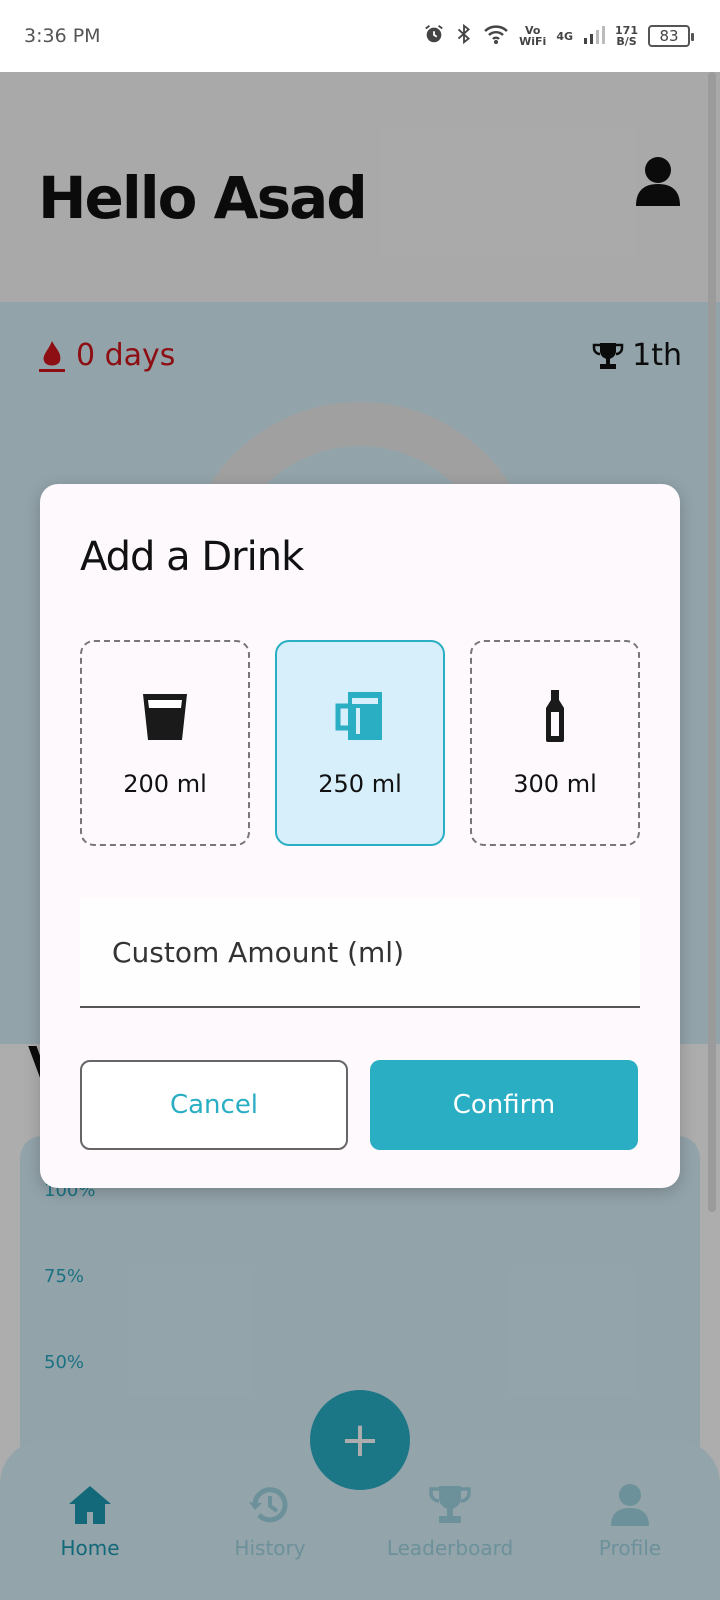 This screenshot has height=1600, width=720. Describe the element at coordinates (671, 36) in the screenshot. I see `battery-indicator: 83` at that location.